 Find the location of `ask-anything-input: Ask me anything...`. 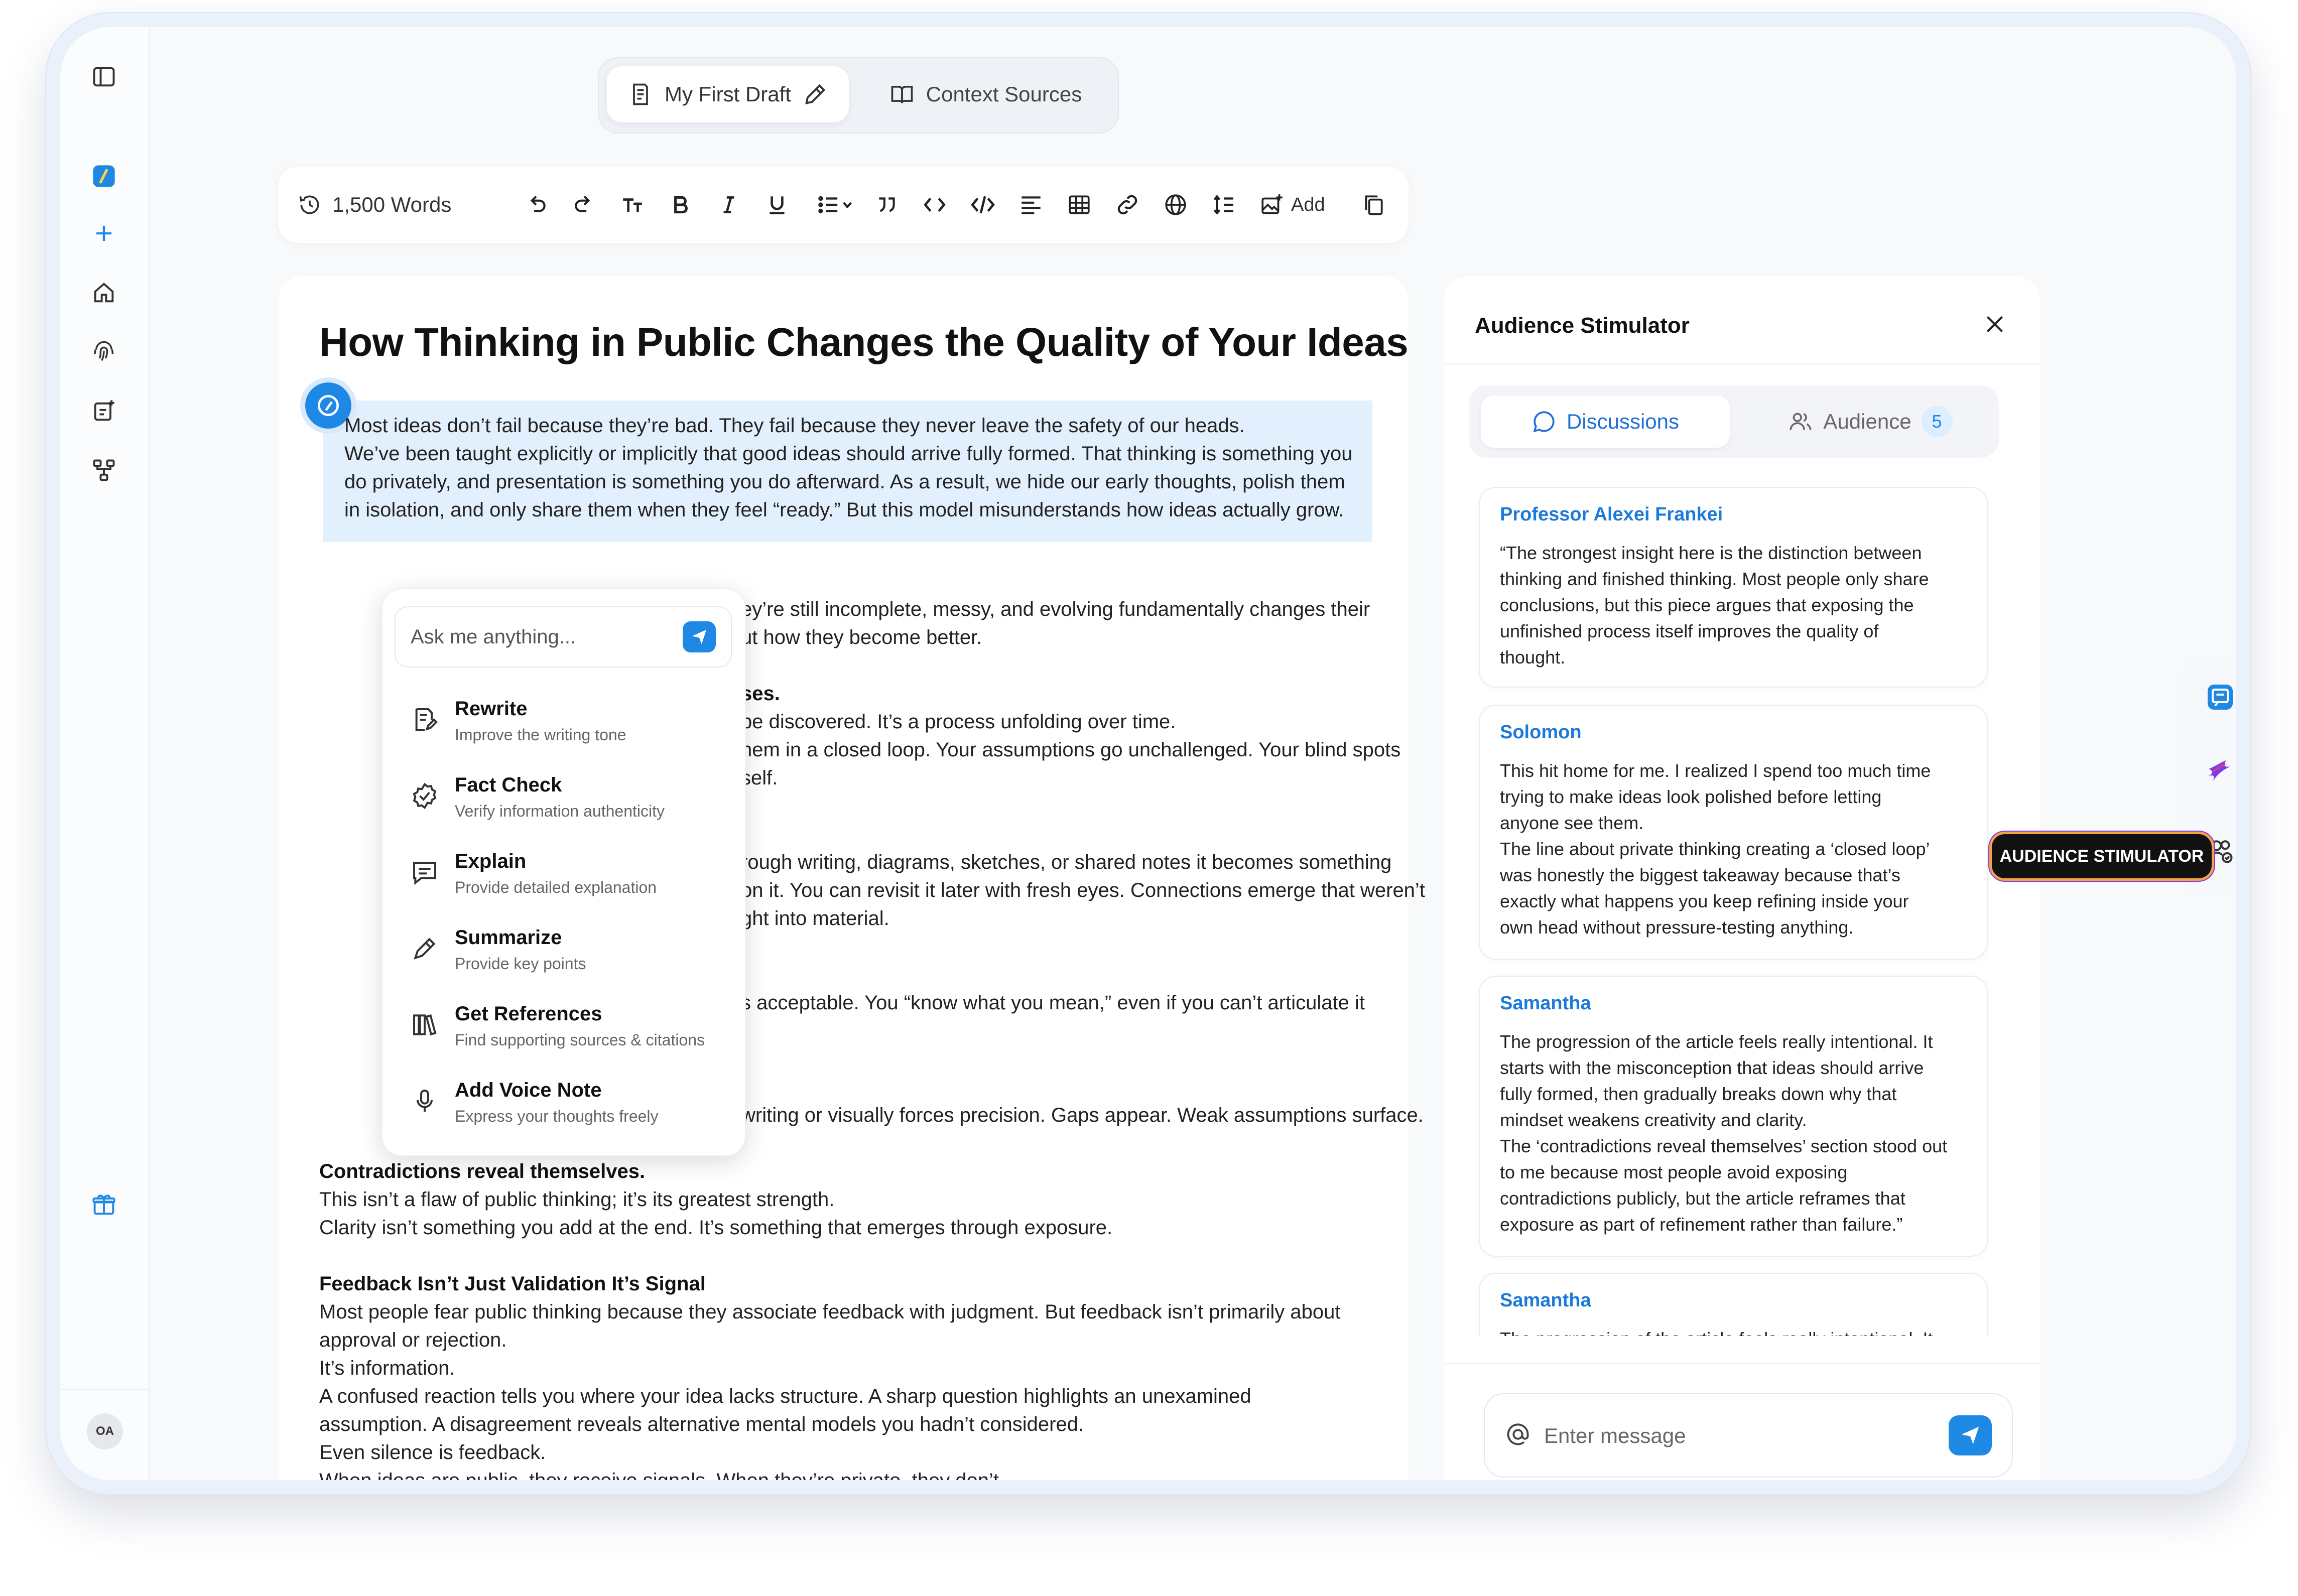

ask-anything-input: Ask me anything... is located at coordinates (564, 637).